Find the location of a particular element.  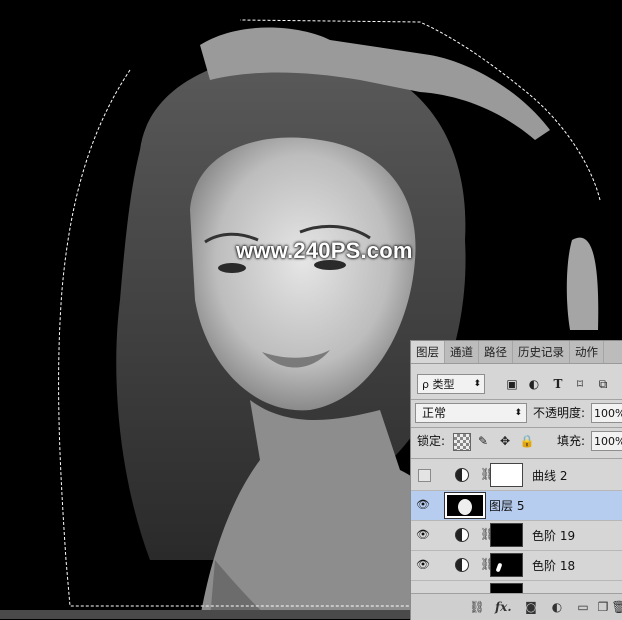

blend-mode-select: 正常 ⬍ is located at coordinates (471, 413).